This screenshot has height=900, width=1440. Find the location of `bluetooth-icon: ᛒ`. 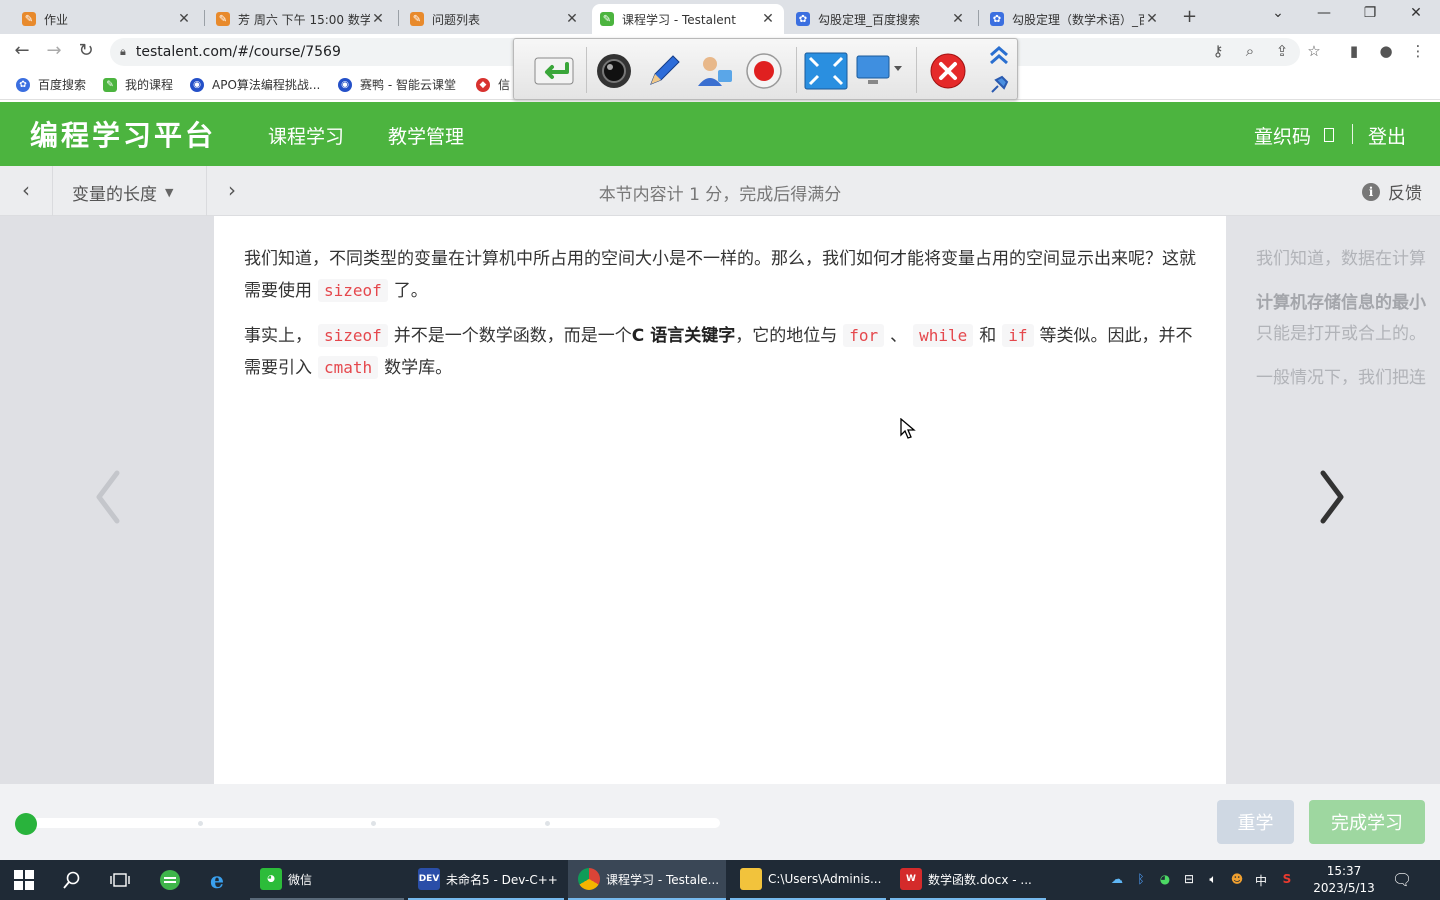

bluetooth-icon: ᛒ is located at coordinates (1141, 879).